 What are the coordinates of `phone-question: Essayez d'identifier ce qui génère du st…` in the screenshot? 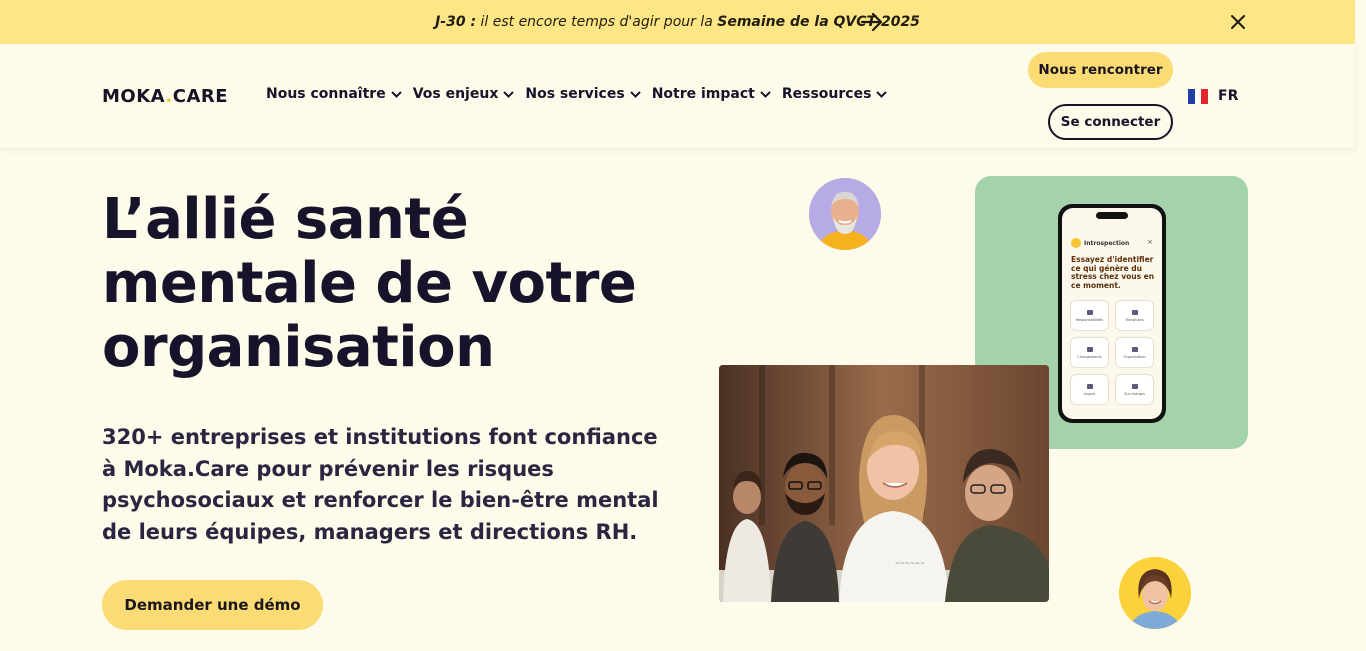 It's located at (1113, 272).